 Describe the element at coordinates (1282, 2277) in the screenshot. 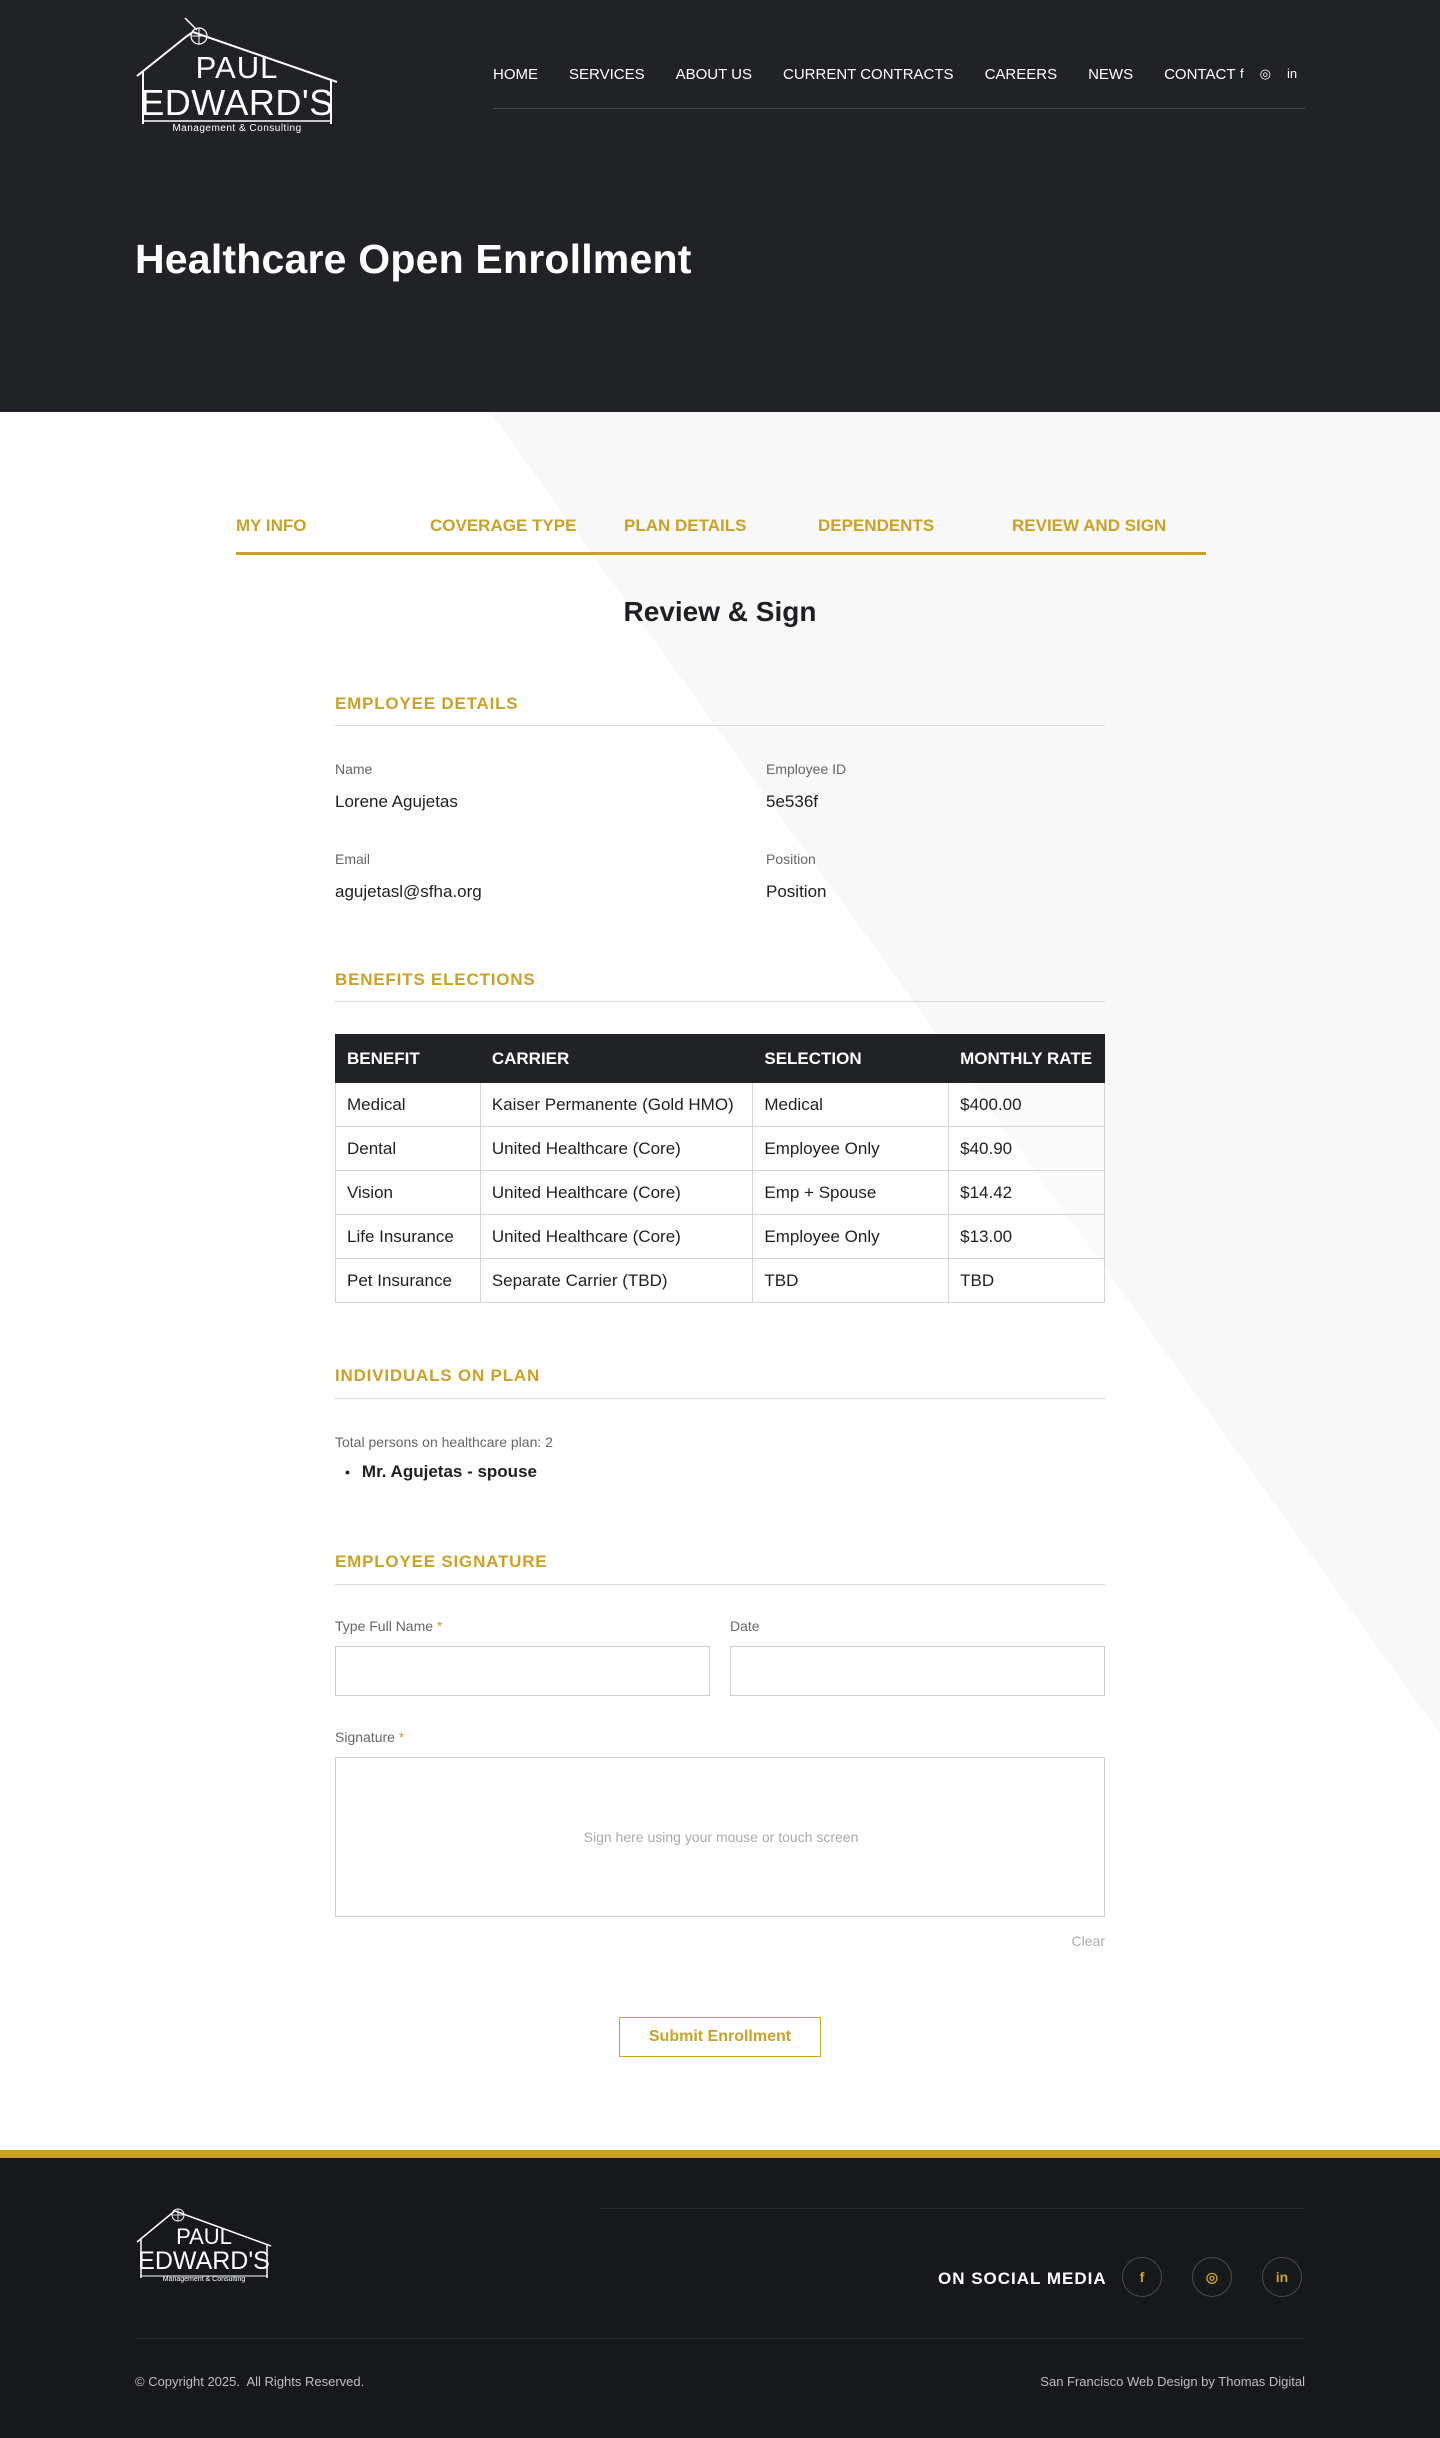

I see `footer-linkedin-icon: in` at that location.